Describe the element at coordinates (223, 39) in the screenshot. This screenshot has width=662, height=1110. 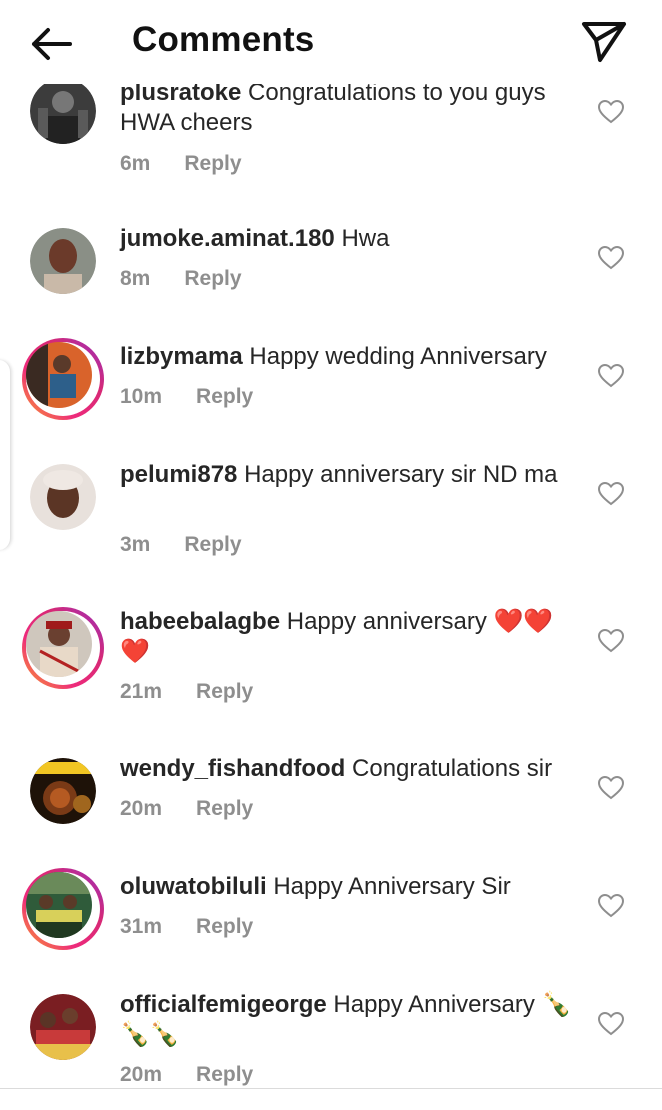
I see `page-title: Comments` at that location.